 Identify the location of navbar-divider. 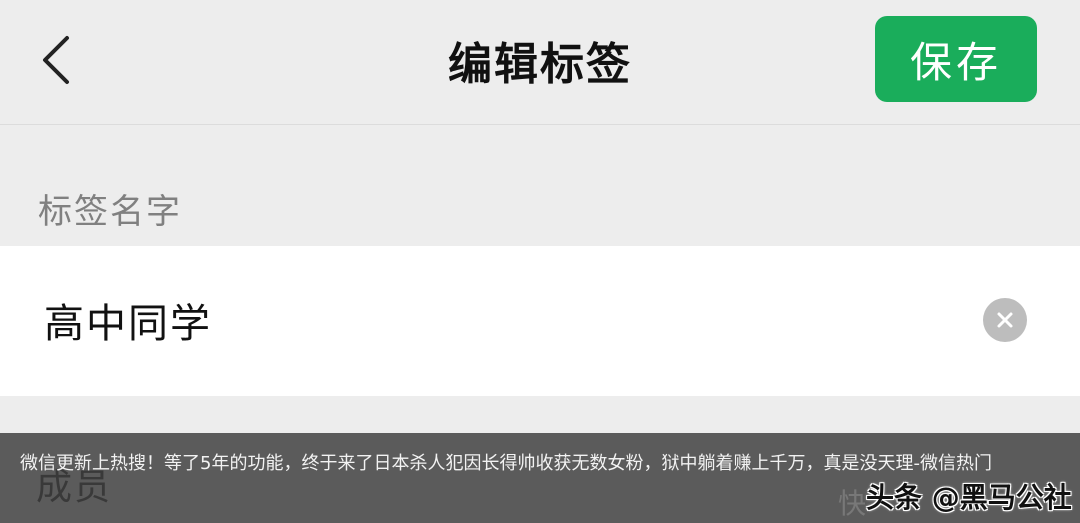
(540, 124).